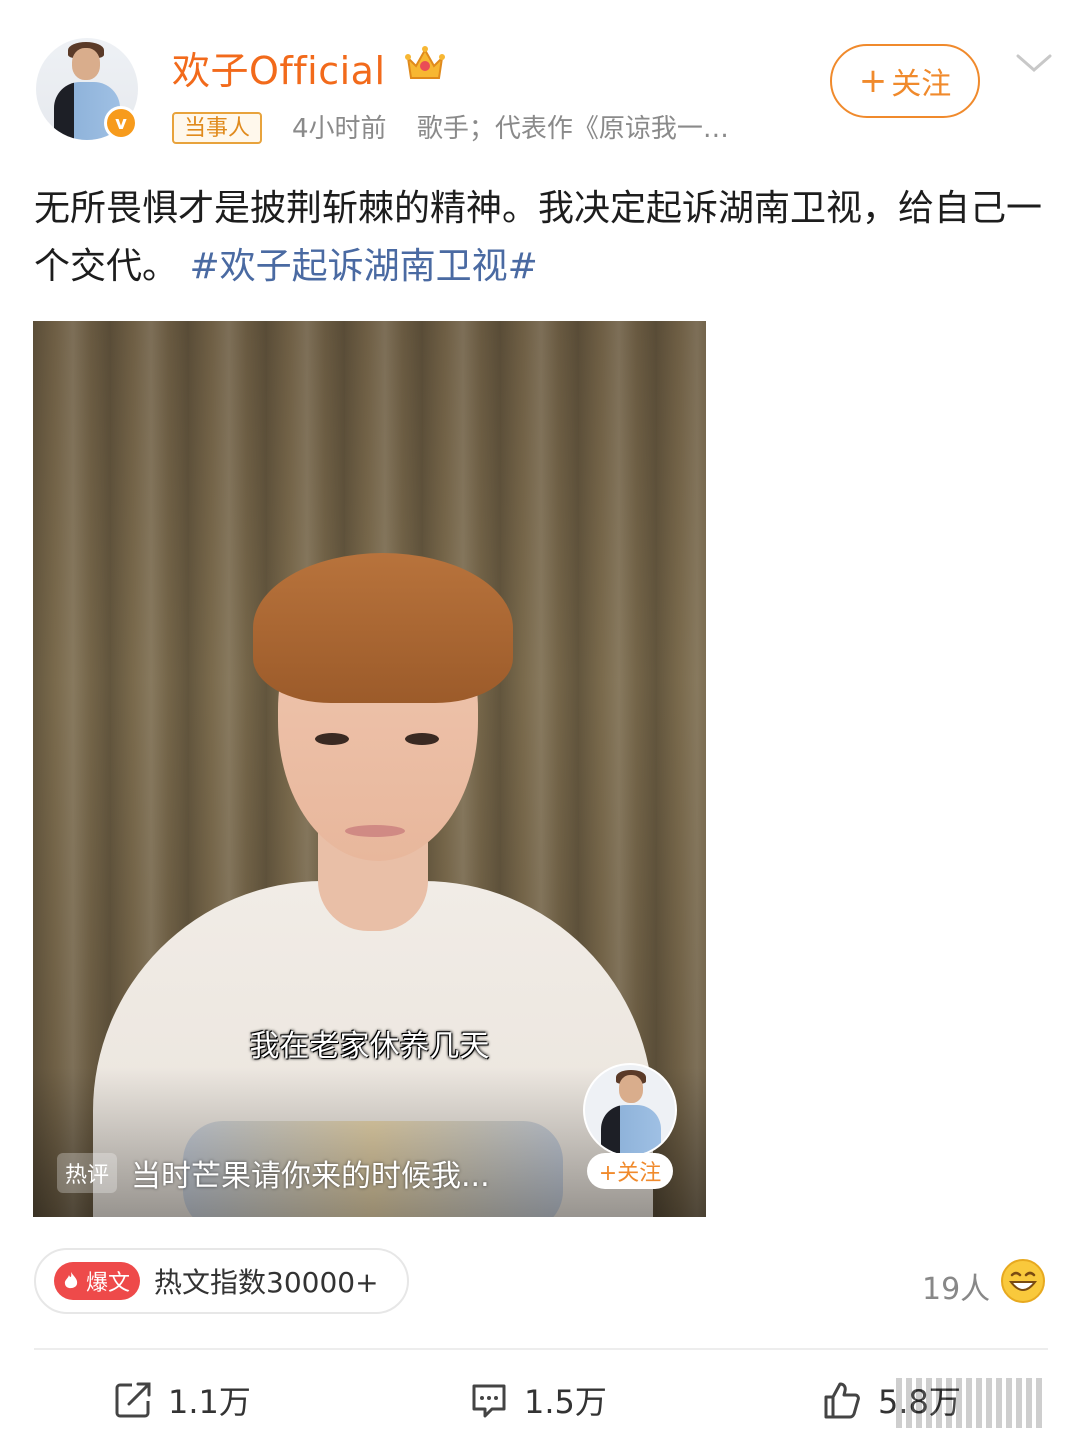 This screenshot has height=1440, width=1080. Describe the element at coordinates (842, 1400) in the screenshot. I see `like-icon` at that location.